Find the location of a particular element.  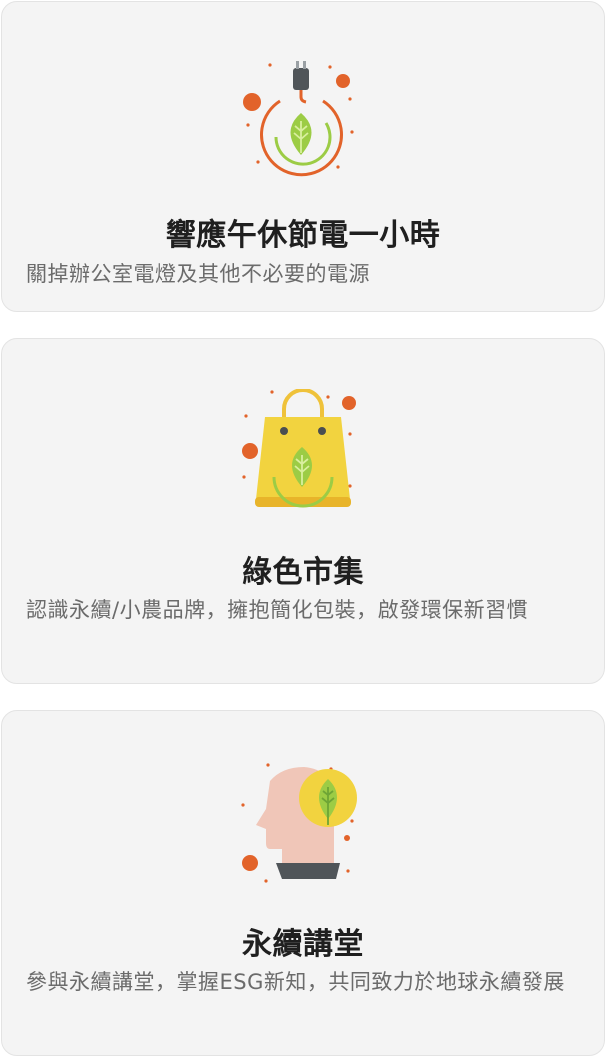

card-description: 參與永續講堂，掌握ESG新知，共同致力於地球永續發展 is located at coordinates (295, 982).